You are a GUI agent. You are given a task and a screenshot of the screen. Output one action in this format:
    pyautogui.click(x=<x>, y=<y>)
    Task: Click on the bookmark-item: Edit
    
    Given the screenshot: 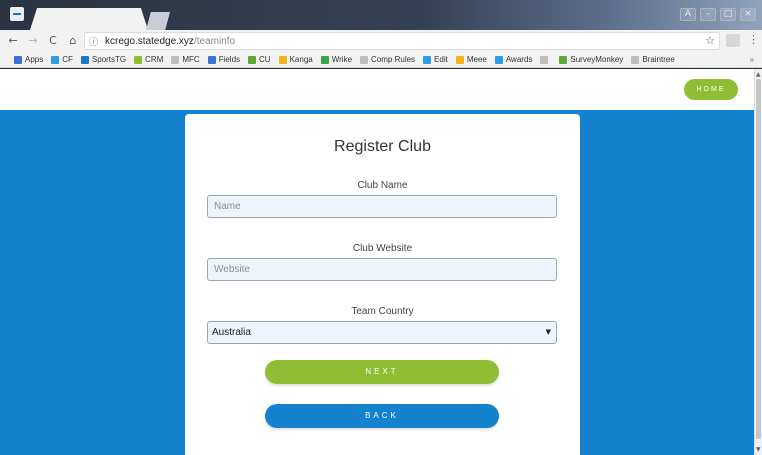 What is the action you would take?
    pyautogui.click(x=435, y=59)
    